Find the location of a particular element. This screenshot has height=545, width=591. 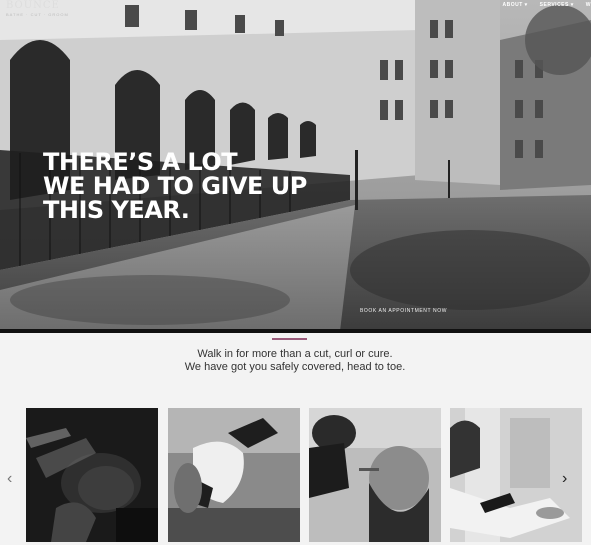

nav-item-services: SERVICES ▾ is located at coordinates (557, 5).